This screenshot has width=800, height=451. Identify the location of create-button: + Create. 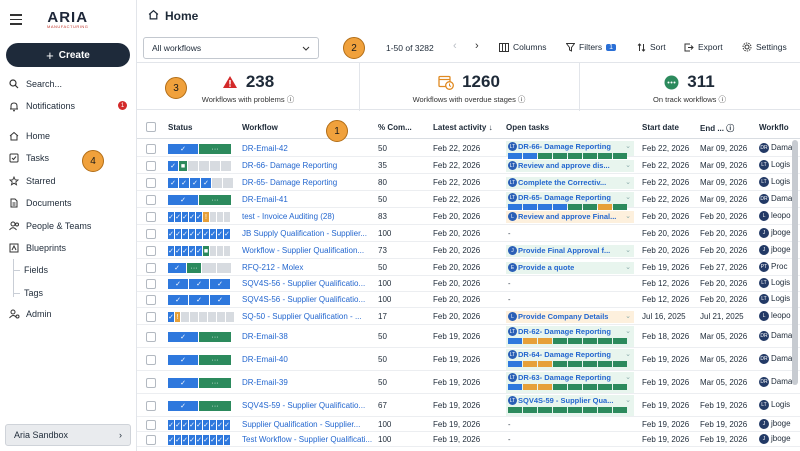
(68, 55).